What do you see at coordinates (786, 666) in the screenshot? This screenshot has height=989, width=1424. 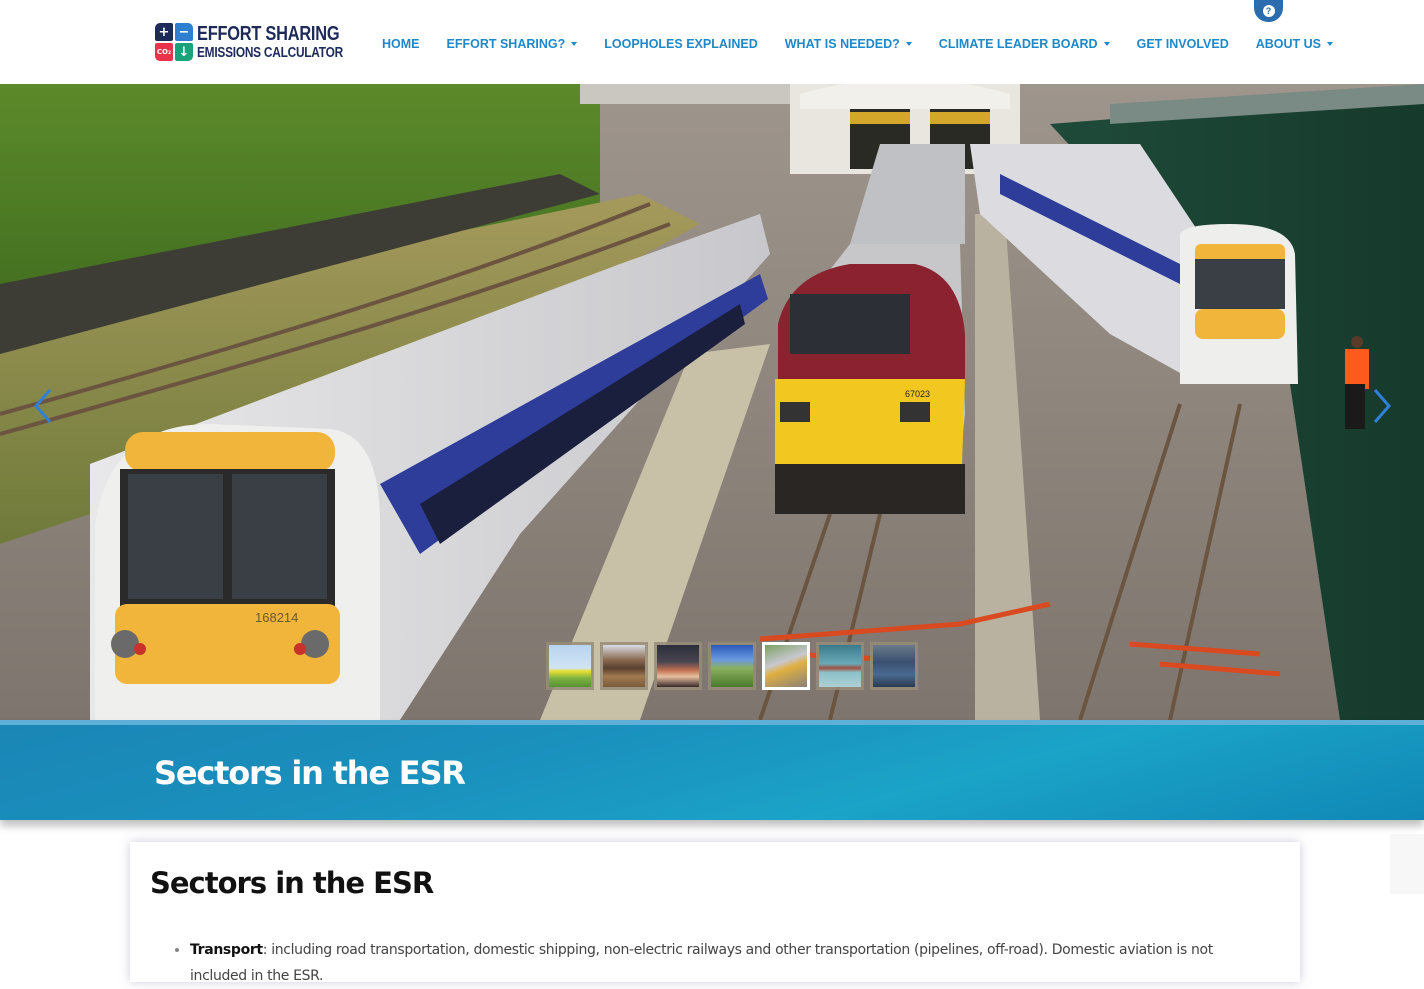 I see `thumbnail-trains` at bounding box center [786, 666].